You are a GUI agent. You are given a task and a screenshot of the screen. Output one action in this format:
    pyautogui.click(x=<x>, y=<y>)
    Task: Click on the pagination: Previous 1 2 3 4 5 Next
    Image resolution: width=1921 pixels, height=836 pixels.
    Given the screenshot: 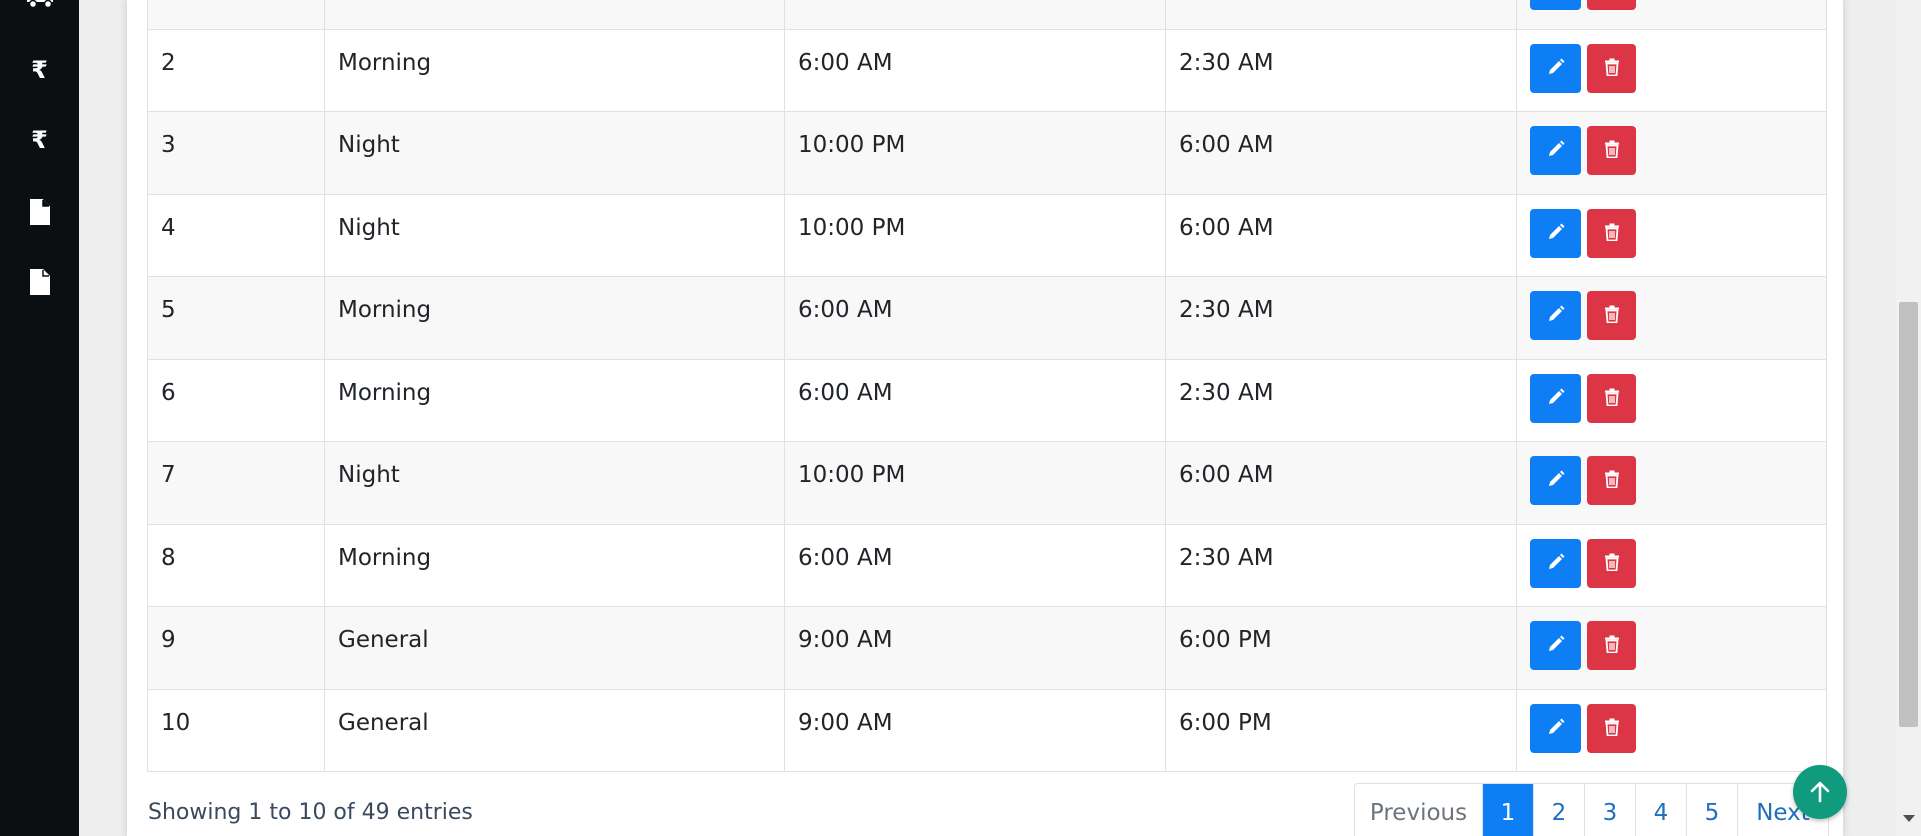 What is the action you would take?
    pyautogui.click(x=1591, y=809)
    